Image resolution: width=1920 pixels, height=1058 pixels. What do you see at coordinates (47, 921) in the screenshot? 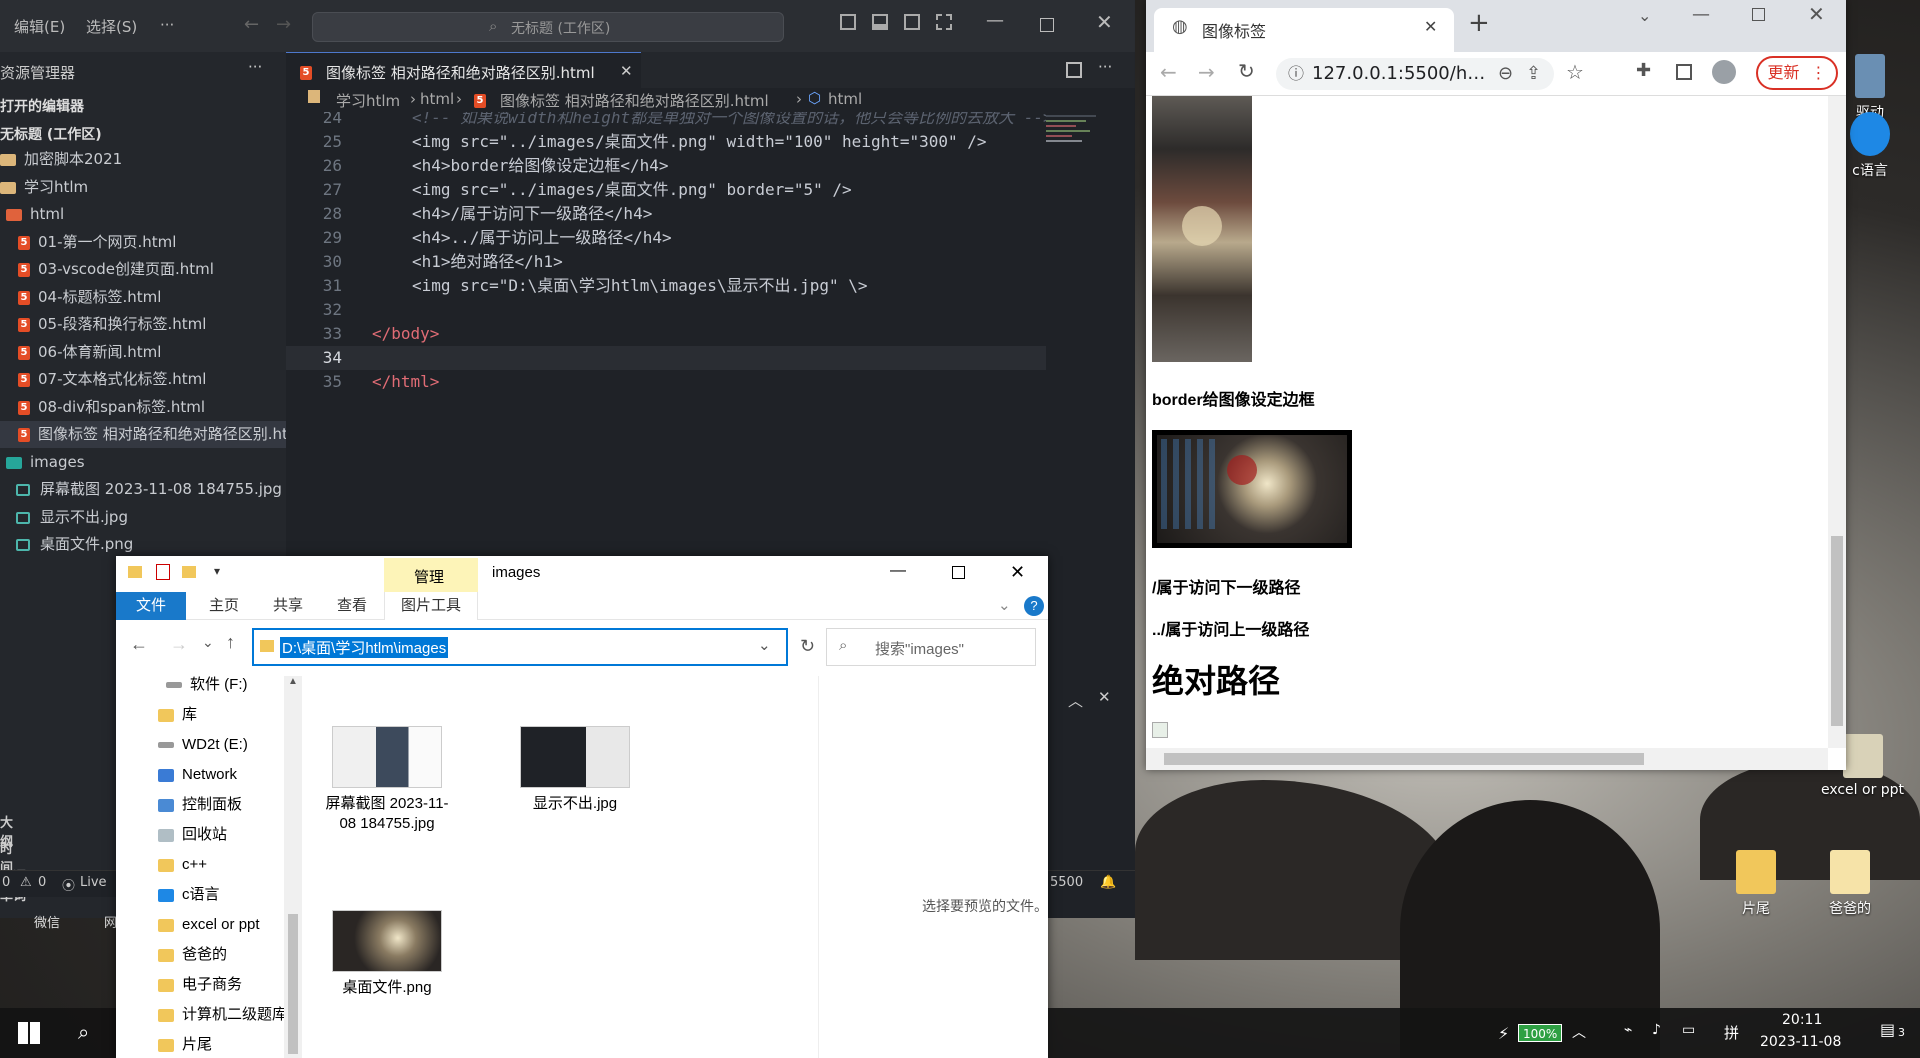
I see `taskbar-label-wechat: 微信` at bounding box center [47, 921].